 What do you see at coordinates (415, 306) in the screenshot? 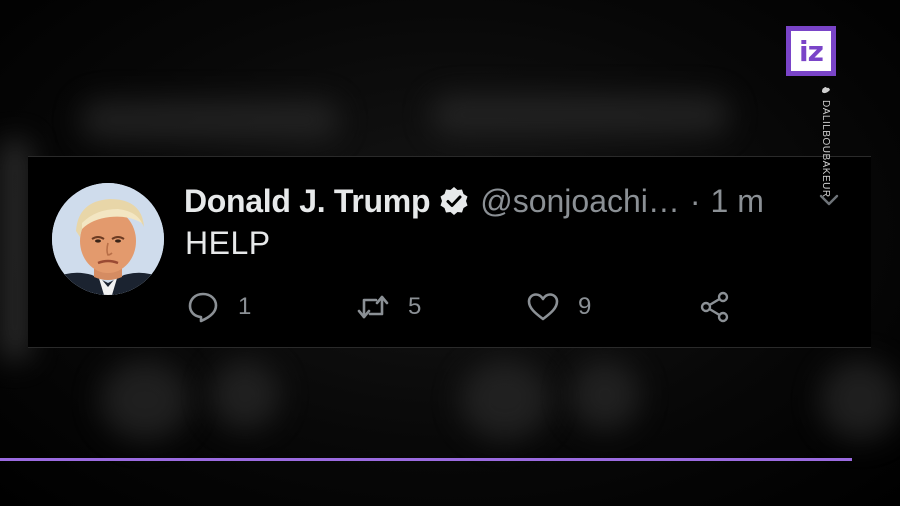
I see `retweet-count: 5` at bounding box center [415, 306].